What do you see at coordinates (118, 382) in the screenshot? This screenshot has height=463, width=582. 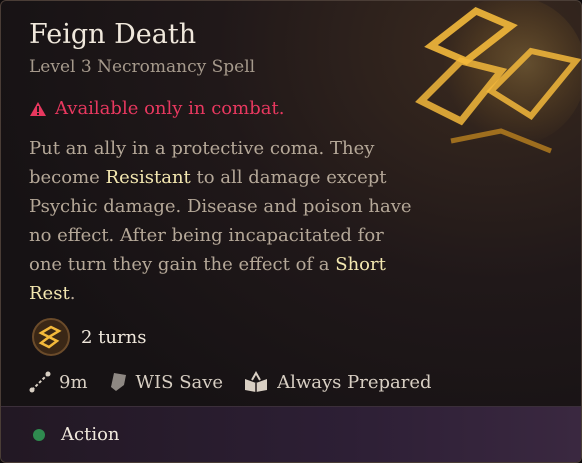 I see `shield-icon` at bounding box center [118, 382].